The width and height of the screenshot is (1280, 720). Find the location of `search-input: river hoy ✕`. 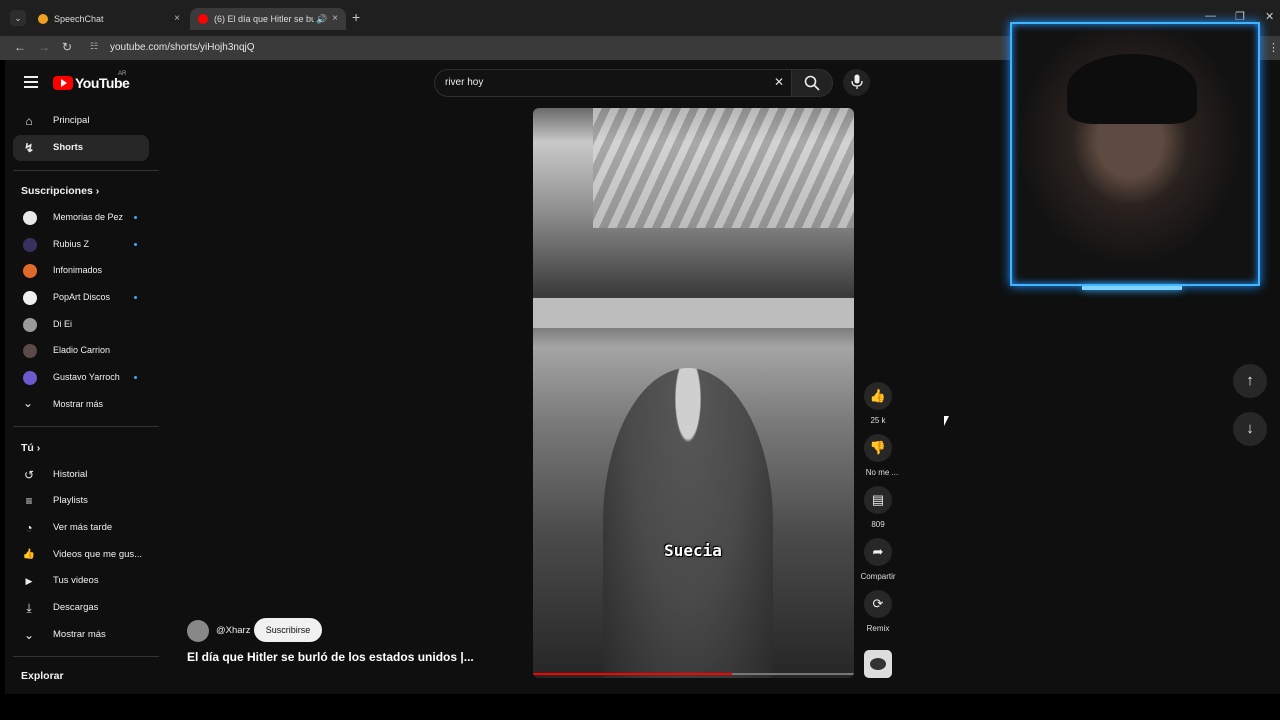

search-input: river hoy ✕ is located at coordinates (613, 83).